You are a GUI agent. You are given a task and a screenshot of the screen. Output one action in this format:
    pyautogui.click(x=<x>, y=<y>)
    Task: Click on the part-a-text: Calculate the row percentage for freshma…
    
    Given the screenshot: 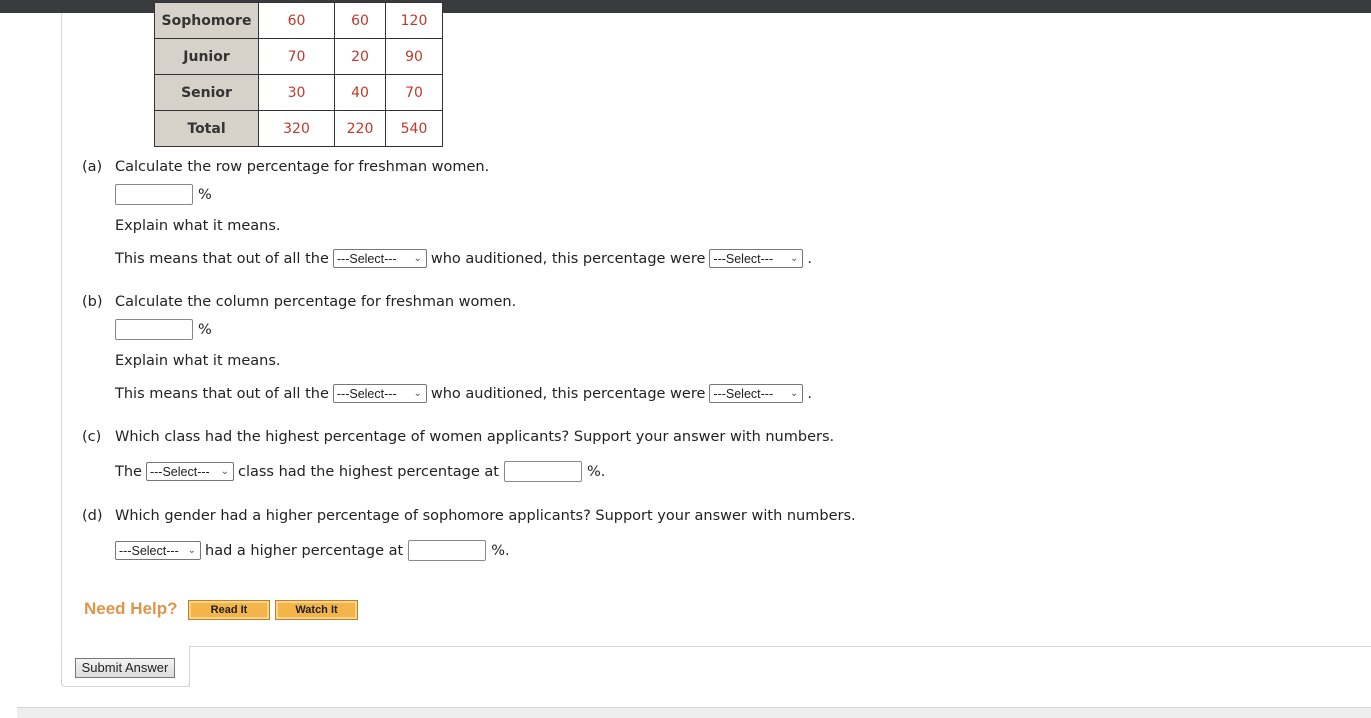 What is the action you would take?
    pyautogui.click(x=302, y=167)
    